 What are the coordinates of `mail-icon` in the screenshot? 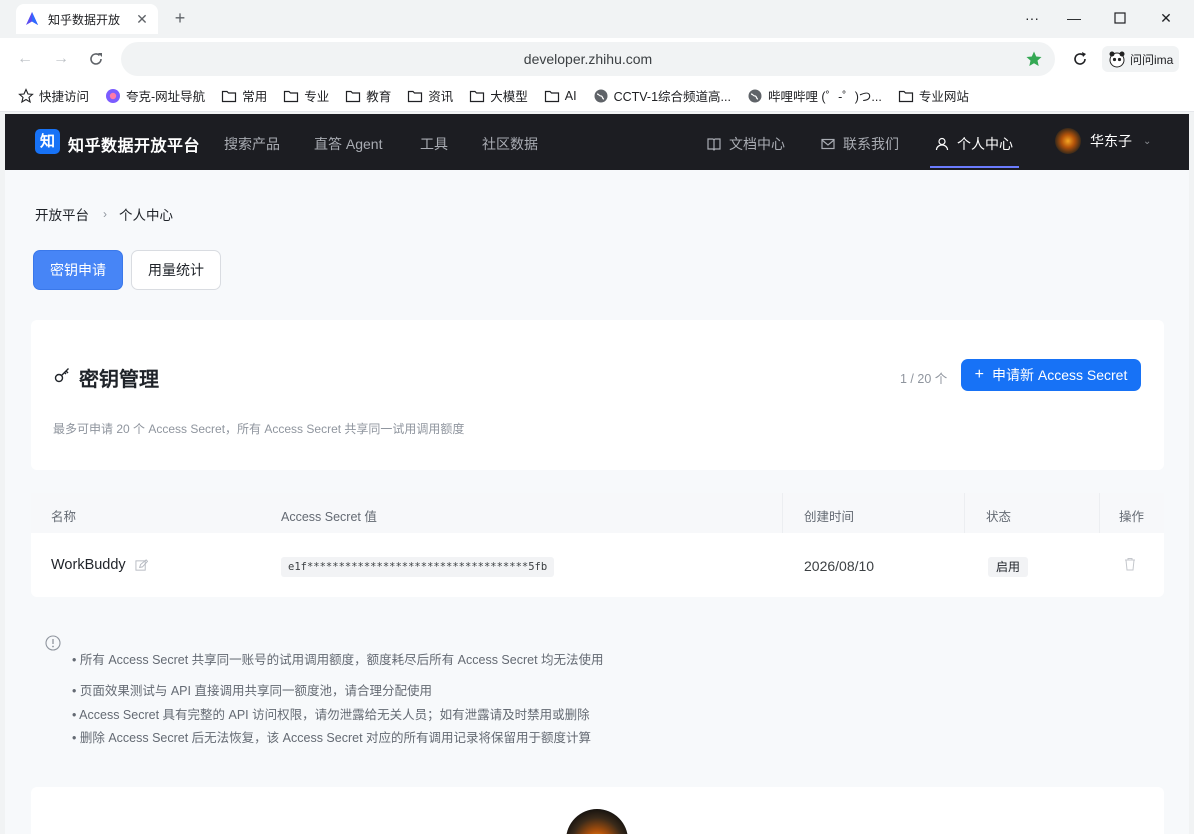 It's located at (828, 144).